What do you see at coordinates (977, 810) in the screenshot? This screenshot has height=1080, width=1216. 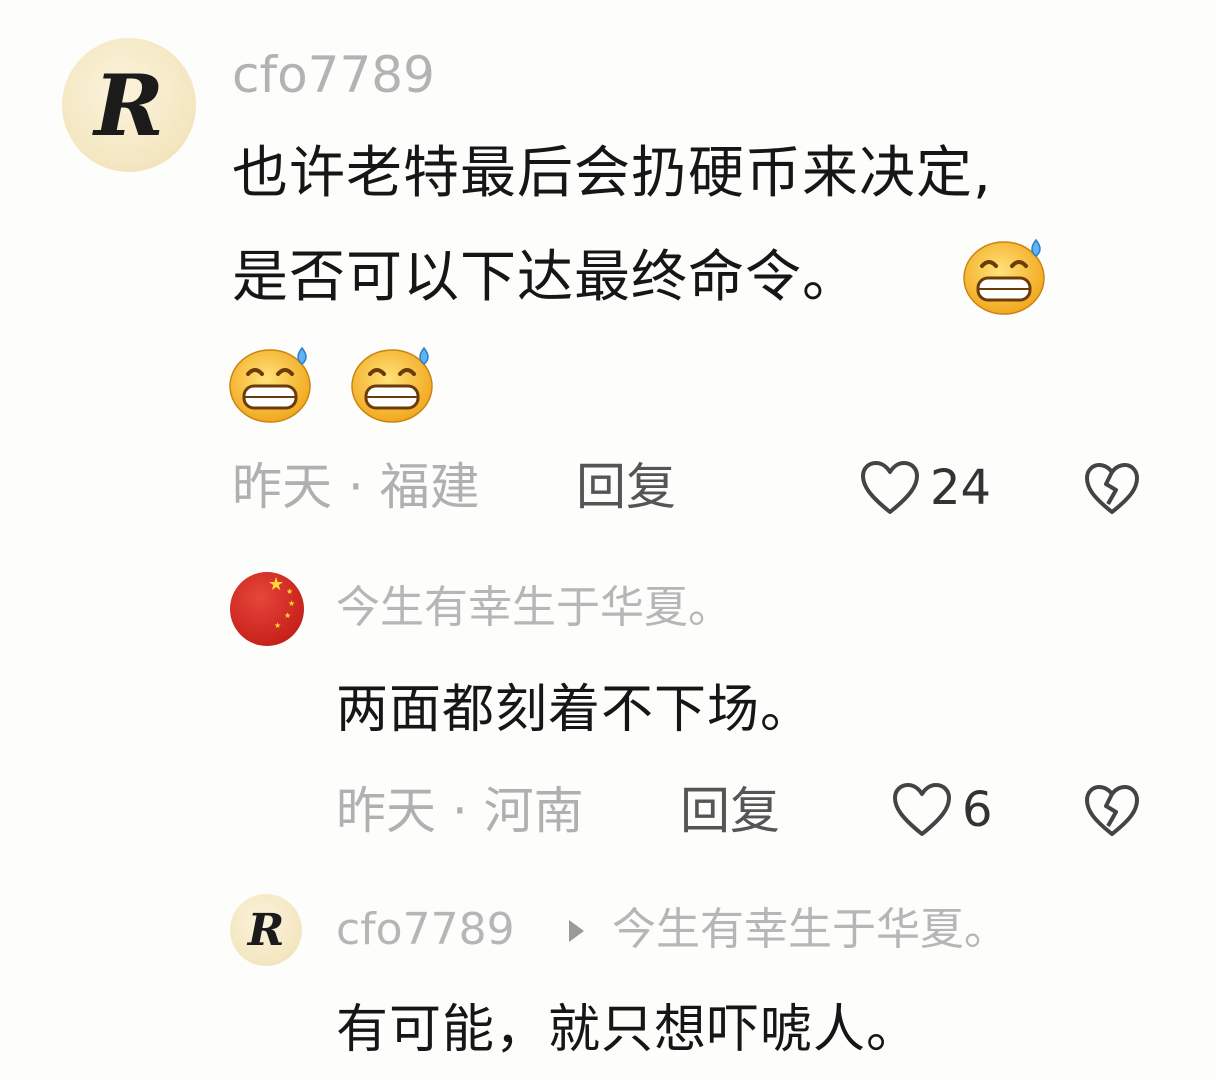 I see `like-count: 6` at bounding box center [977, 810].